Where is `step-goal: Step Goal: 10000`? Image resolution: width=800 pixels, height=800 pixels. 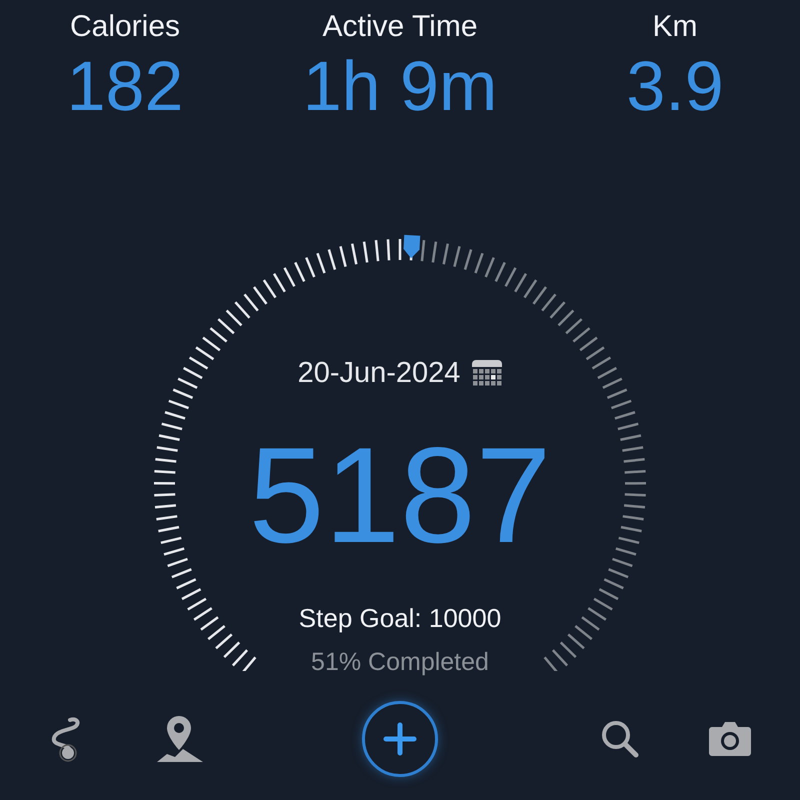 step-goal: Step Goal: 10000 is located at coordinates (400, 618).